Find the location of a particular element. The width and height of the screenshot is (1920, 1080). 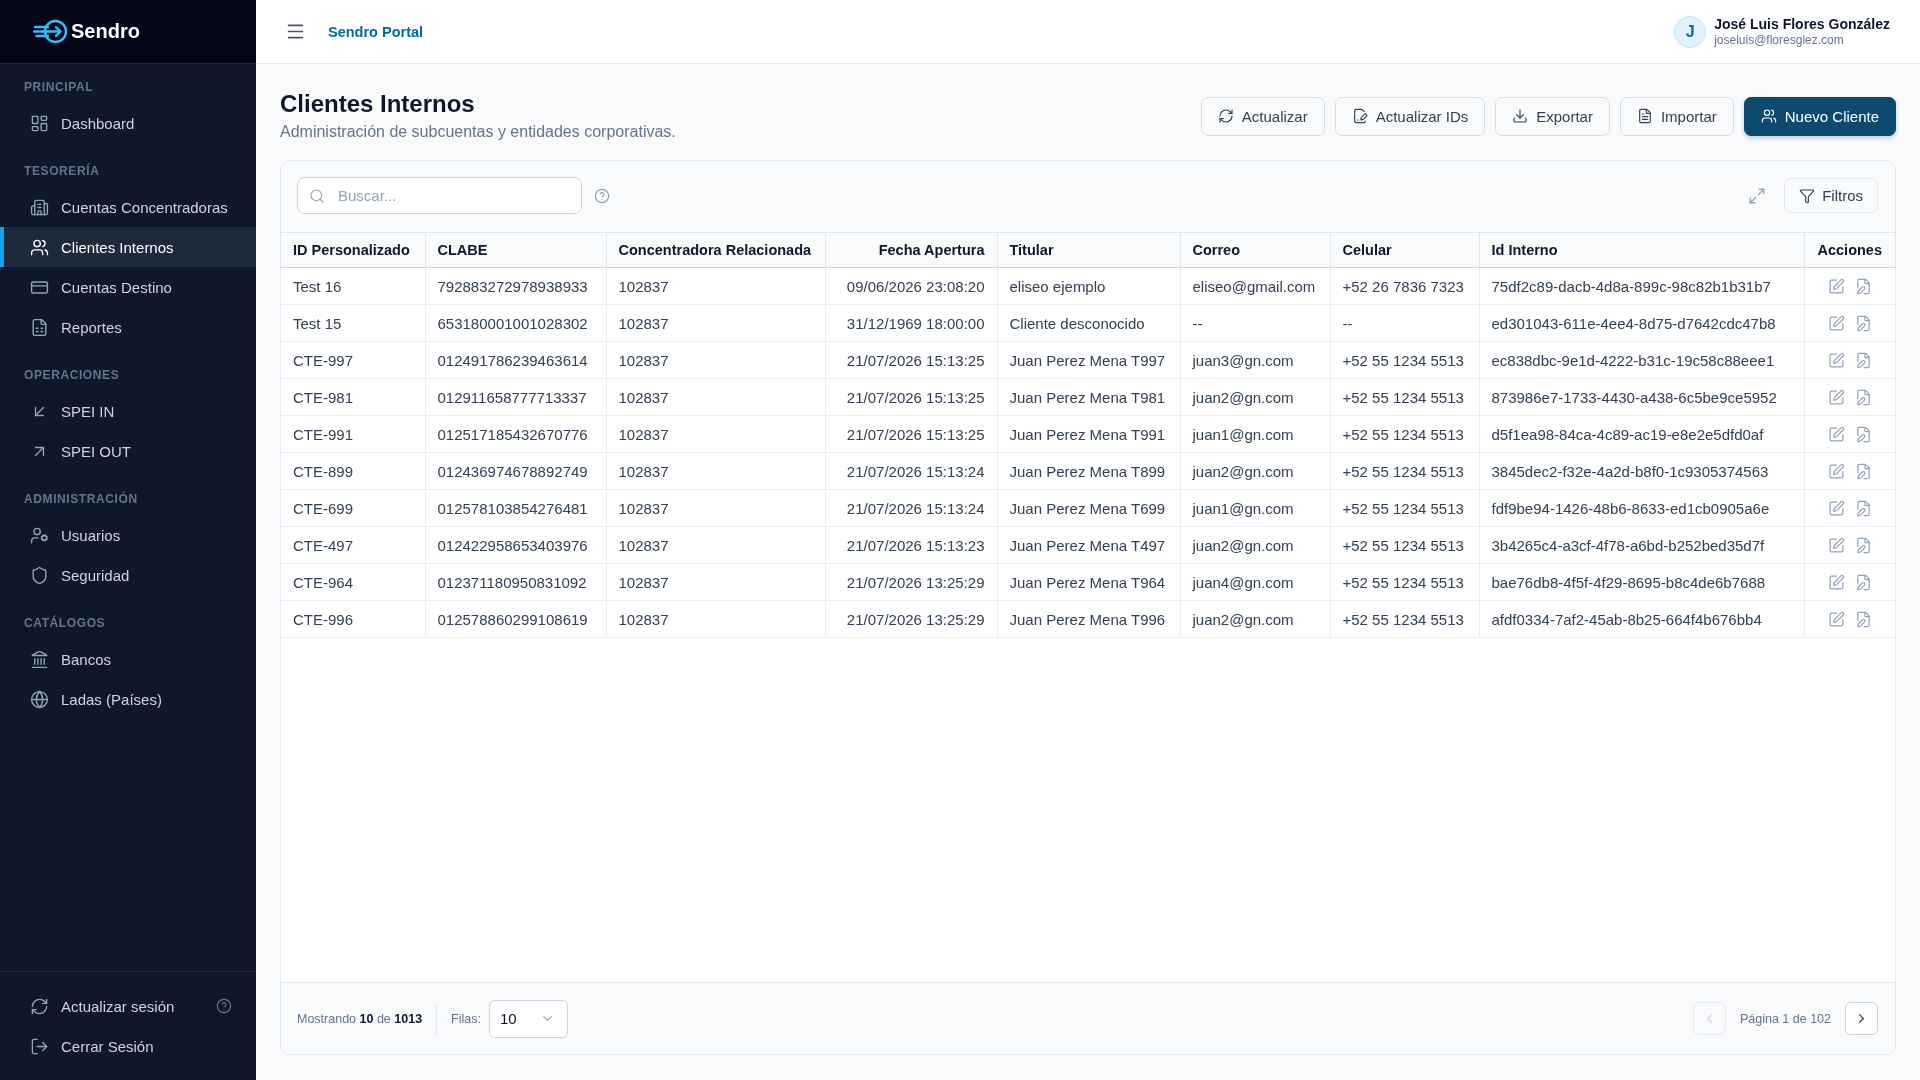

table-cell: 012517185432670776 is located at coordinates (515, 434).